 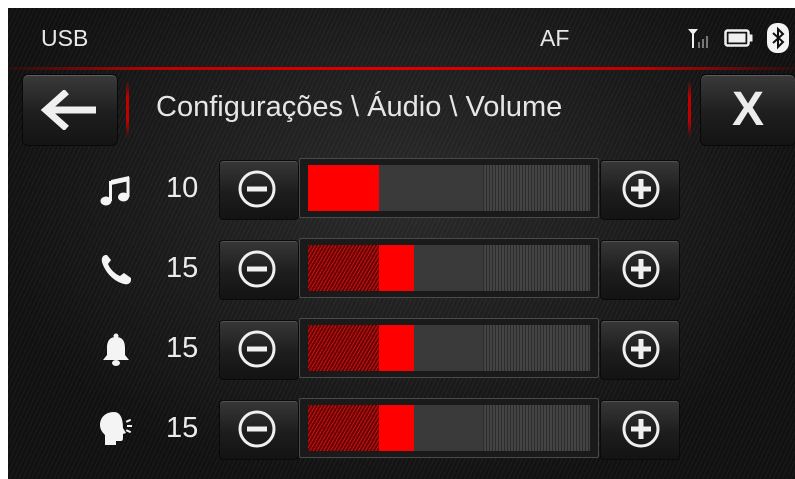 I want to click on radio-af-label: AF, so click(x=555, y=38).